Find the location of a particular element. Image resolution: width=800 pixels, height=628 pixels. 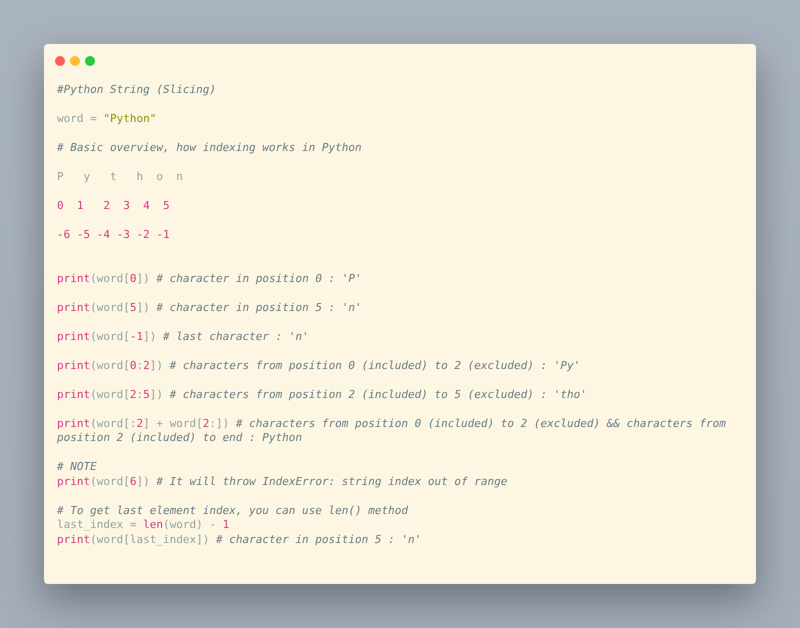

code-line: print(word[:2] + word[2:]) # characters from position 0 (included) to 2 (excluded) && characters from position 2 (included) to end : Python is located at coordinates (392, 431).